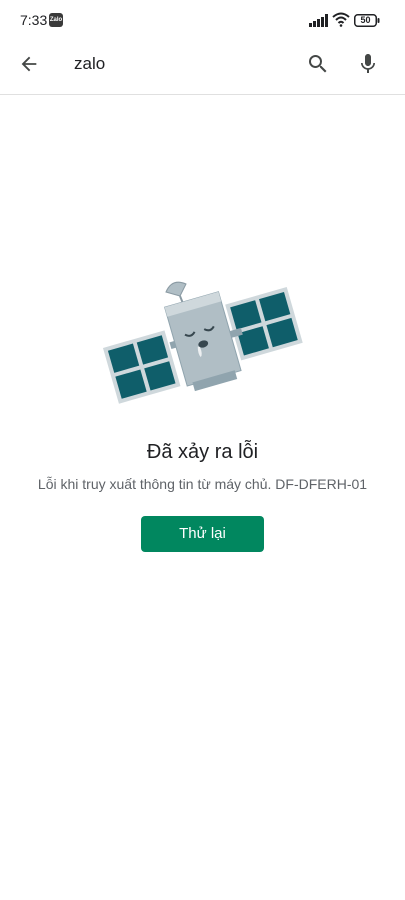 This screenshot has width=405, height=900. I want to click on retry-button: Thử lại, so click(202, 534).